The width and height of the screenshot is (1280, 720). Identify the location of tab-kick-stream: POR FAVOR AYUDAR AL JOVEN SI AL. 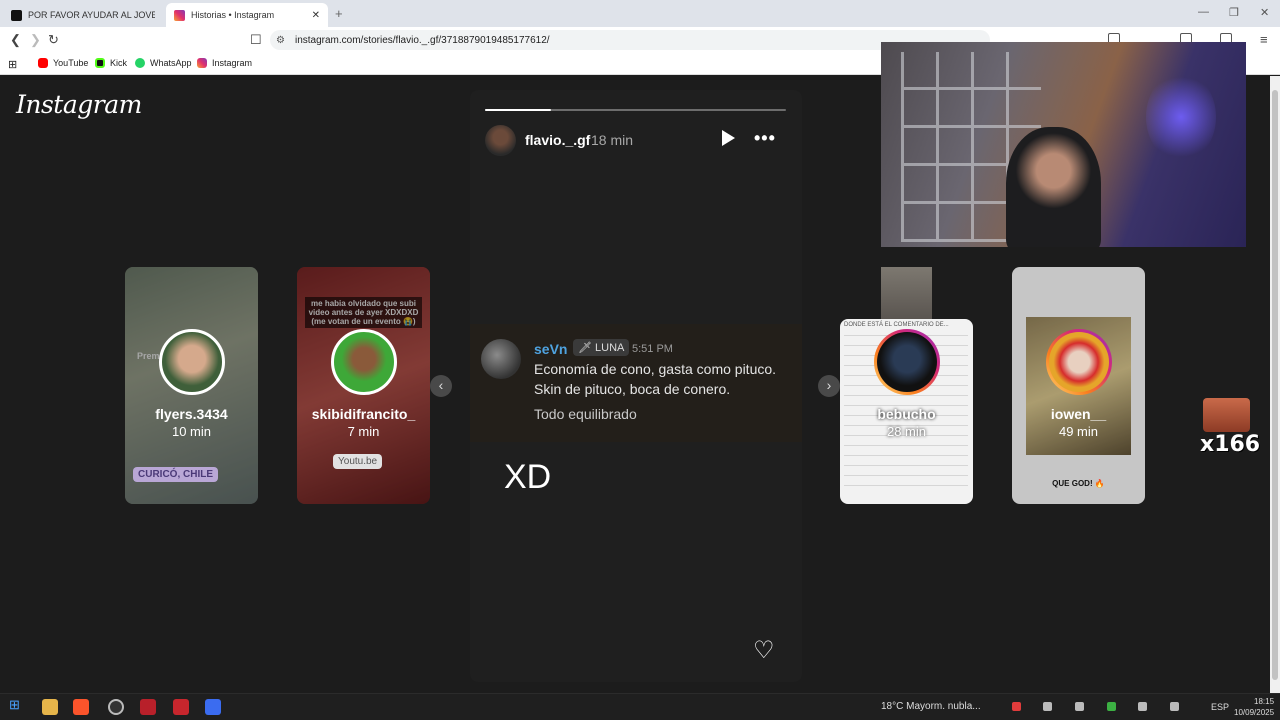
(83, 15).